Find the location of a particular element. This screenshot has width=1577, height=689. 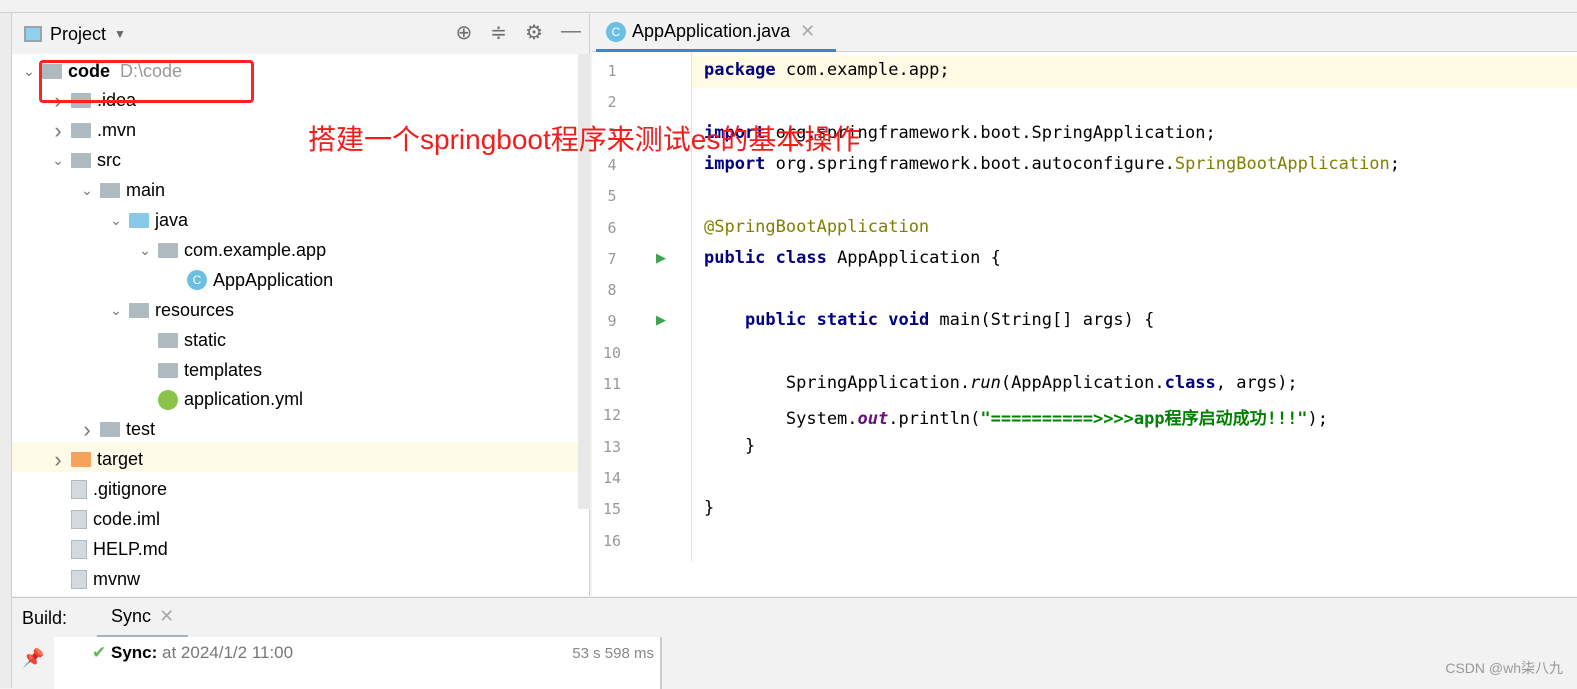

tree-item-label: HELP.md is located at coordinates (130, 548).